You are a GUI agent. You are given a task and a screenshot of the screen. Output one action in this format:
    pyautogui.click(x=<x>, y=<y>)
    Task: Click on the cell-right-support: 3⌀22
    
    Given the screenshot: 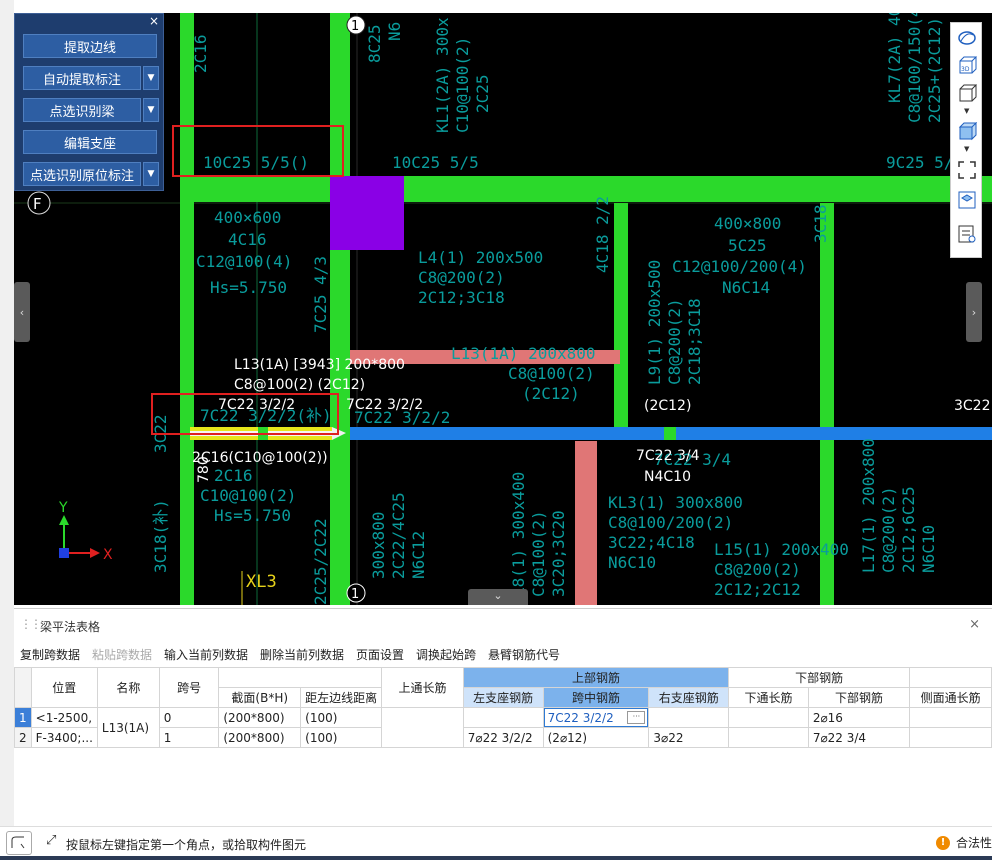 What is the action you would take?
    pyautogui.click(x=689, y=737)
    